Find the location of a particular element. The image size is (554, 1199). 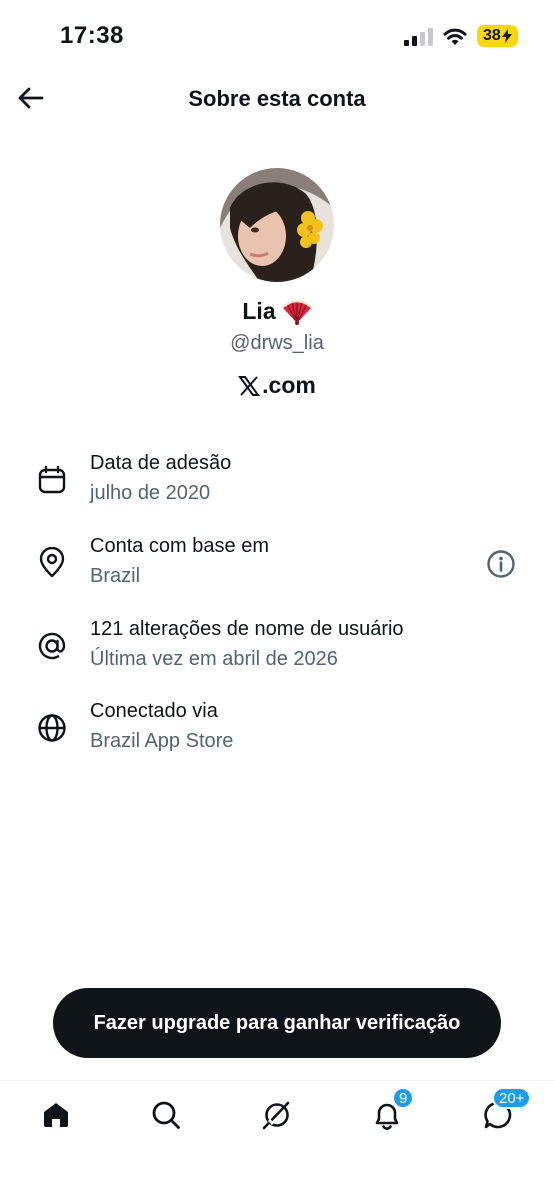

home-icon is located at coordinates (56, 1115).